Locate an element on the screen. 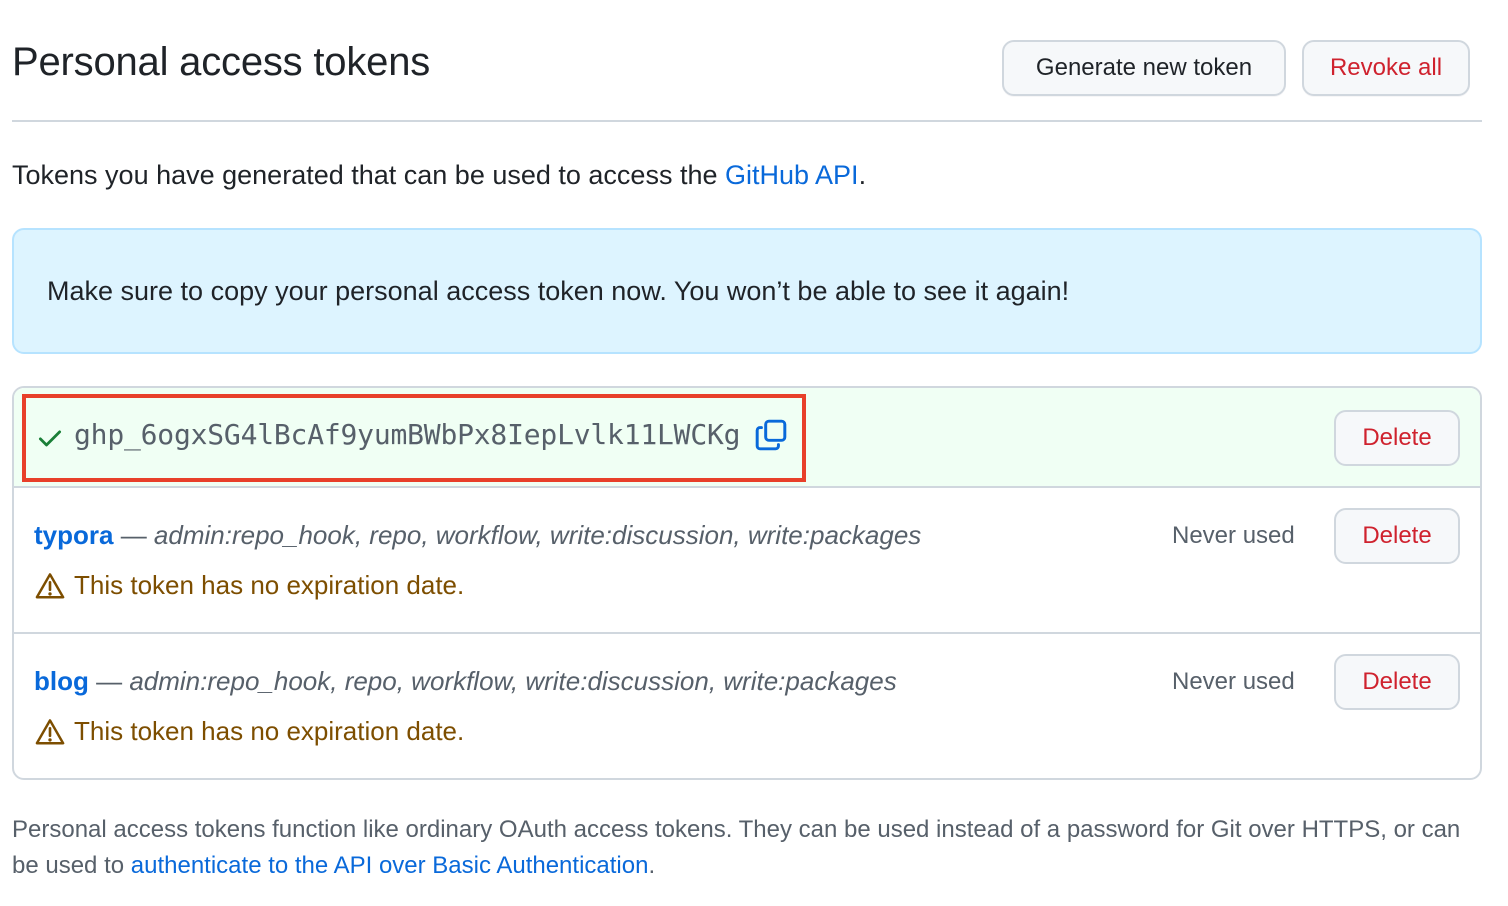  generate-new-token-button: Generate new token is located at coordinates (1144, 68).